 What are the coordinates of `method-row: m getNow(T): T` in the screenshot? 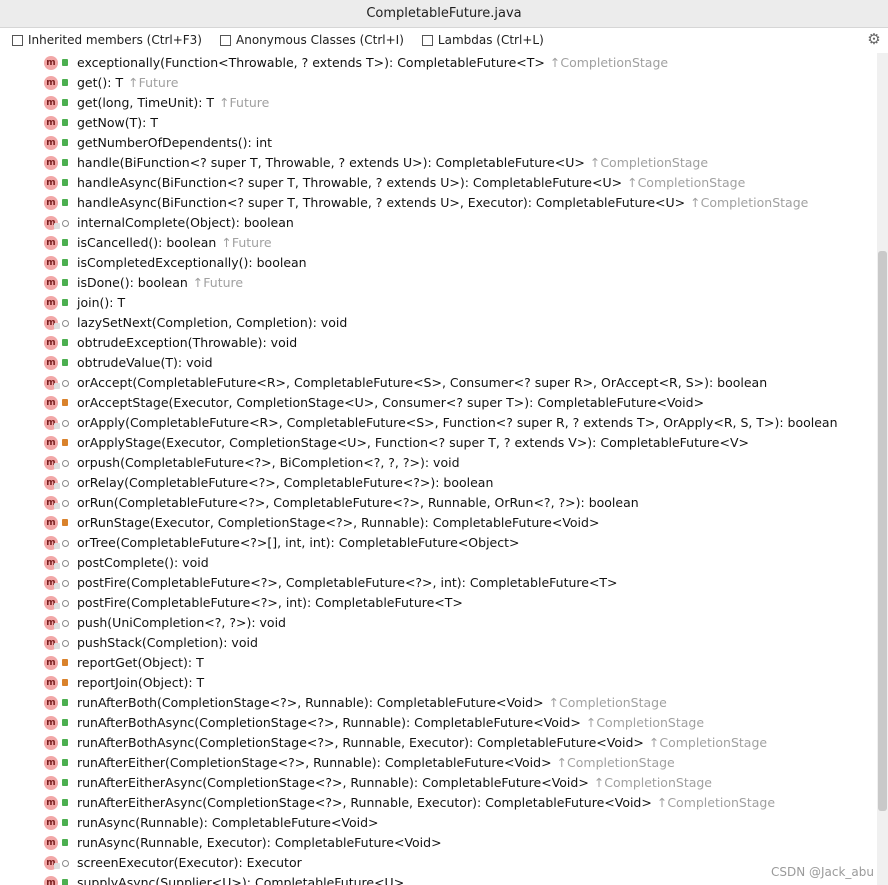 It's located at (438, 123).